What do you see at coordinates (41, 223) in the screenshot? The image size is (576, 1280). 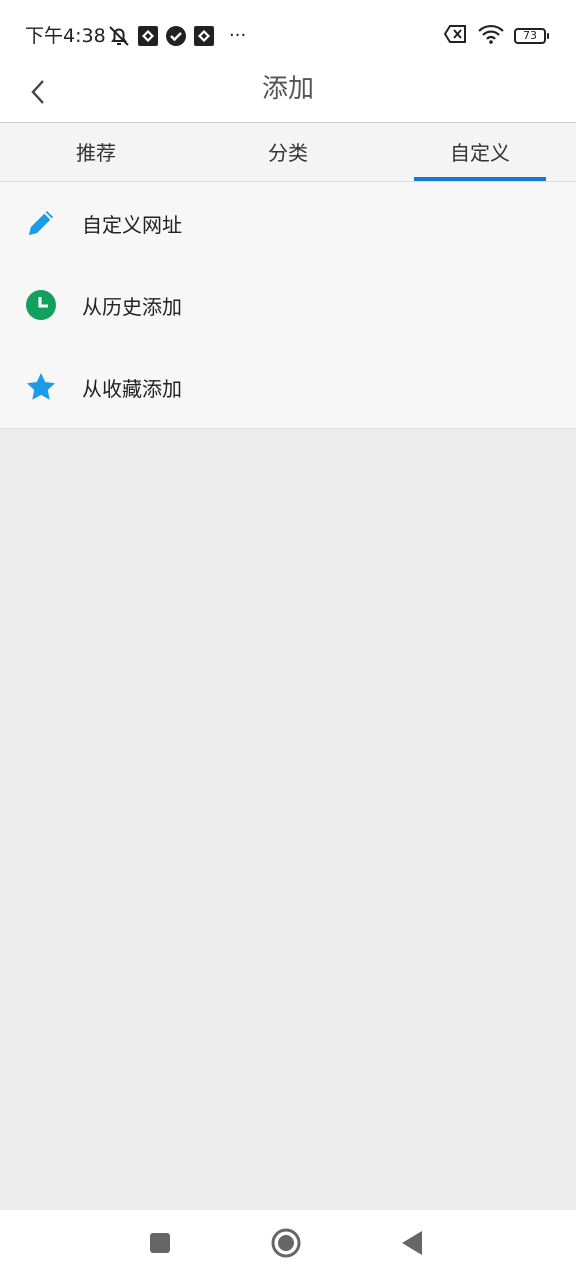 I see `pencil-icon` at bounding box center [41, 223].